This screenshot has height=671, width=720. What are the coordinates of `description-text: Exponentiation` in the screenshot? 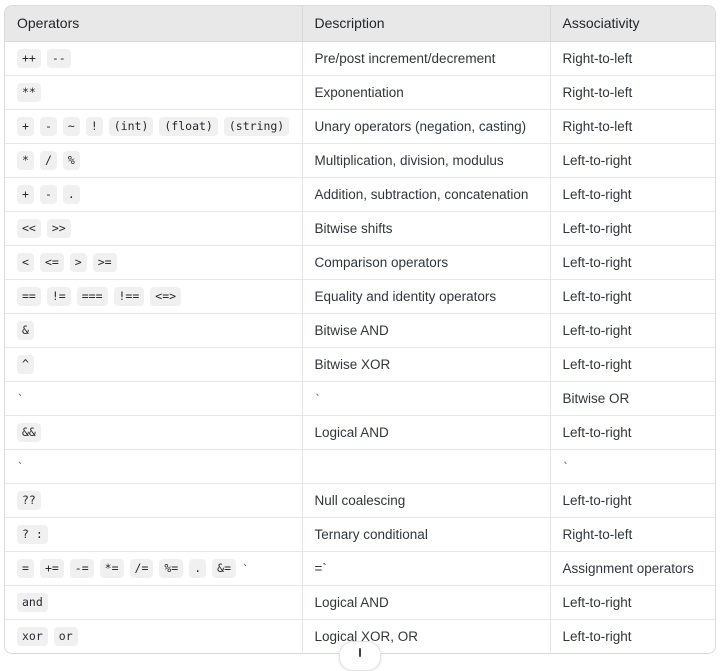 It's located at (359, 92).